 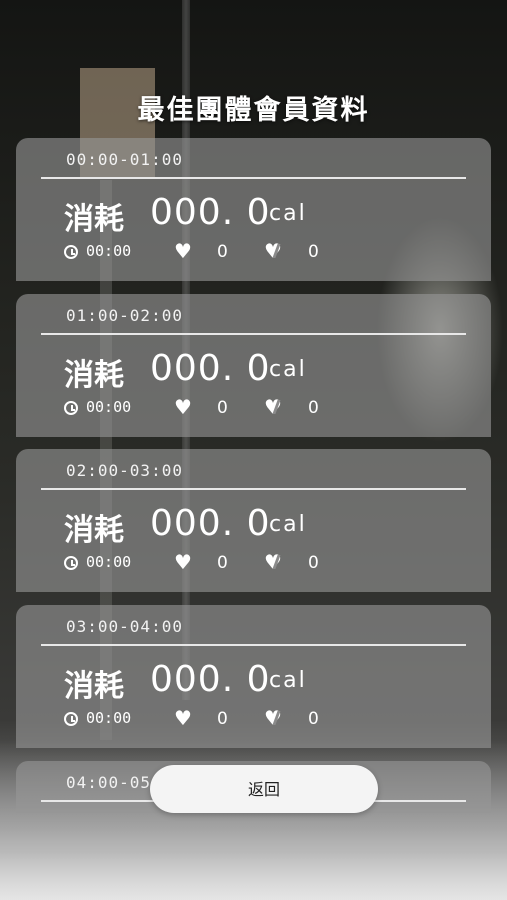 What do you see at coordinates (264, 789) in the screenshot?
I see `back-button: 返回` at bounding box center [264, 789].